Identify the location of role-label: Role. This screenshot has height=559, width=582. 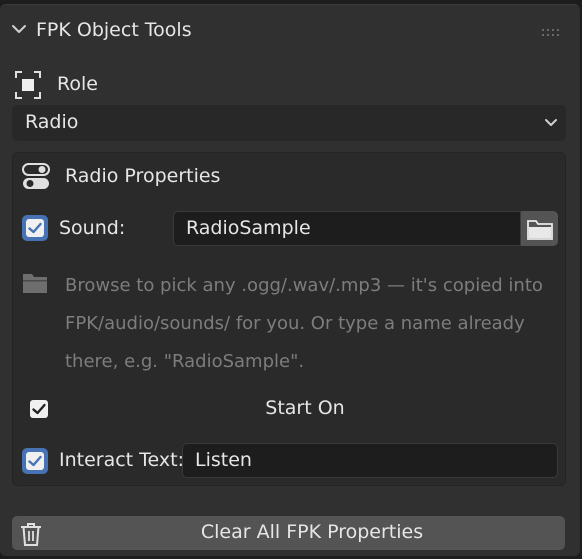
(77, 84).